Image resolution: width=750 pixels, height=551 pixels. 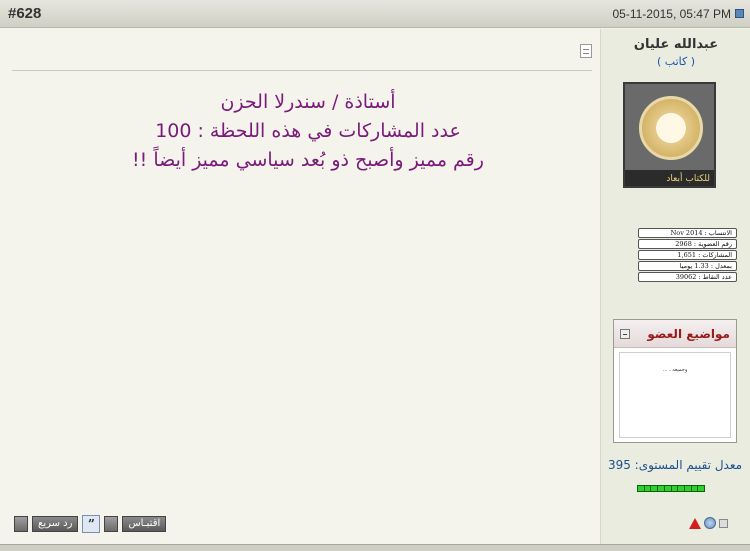 I want to click on stat-points: عدد النقاط : 39062, so click(x=687, y=277).